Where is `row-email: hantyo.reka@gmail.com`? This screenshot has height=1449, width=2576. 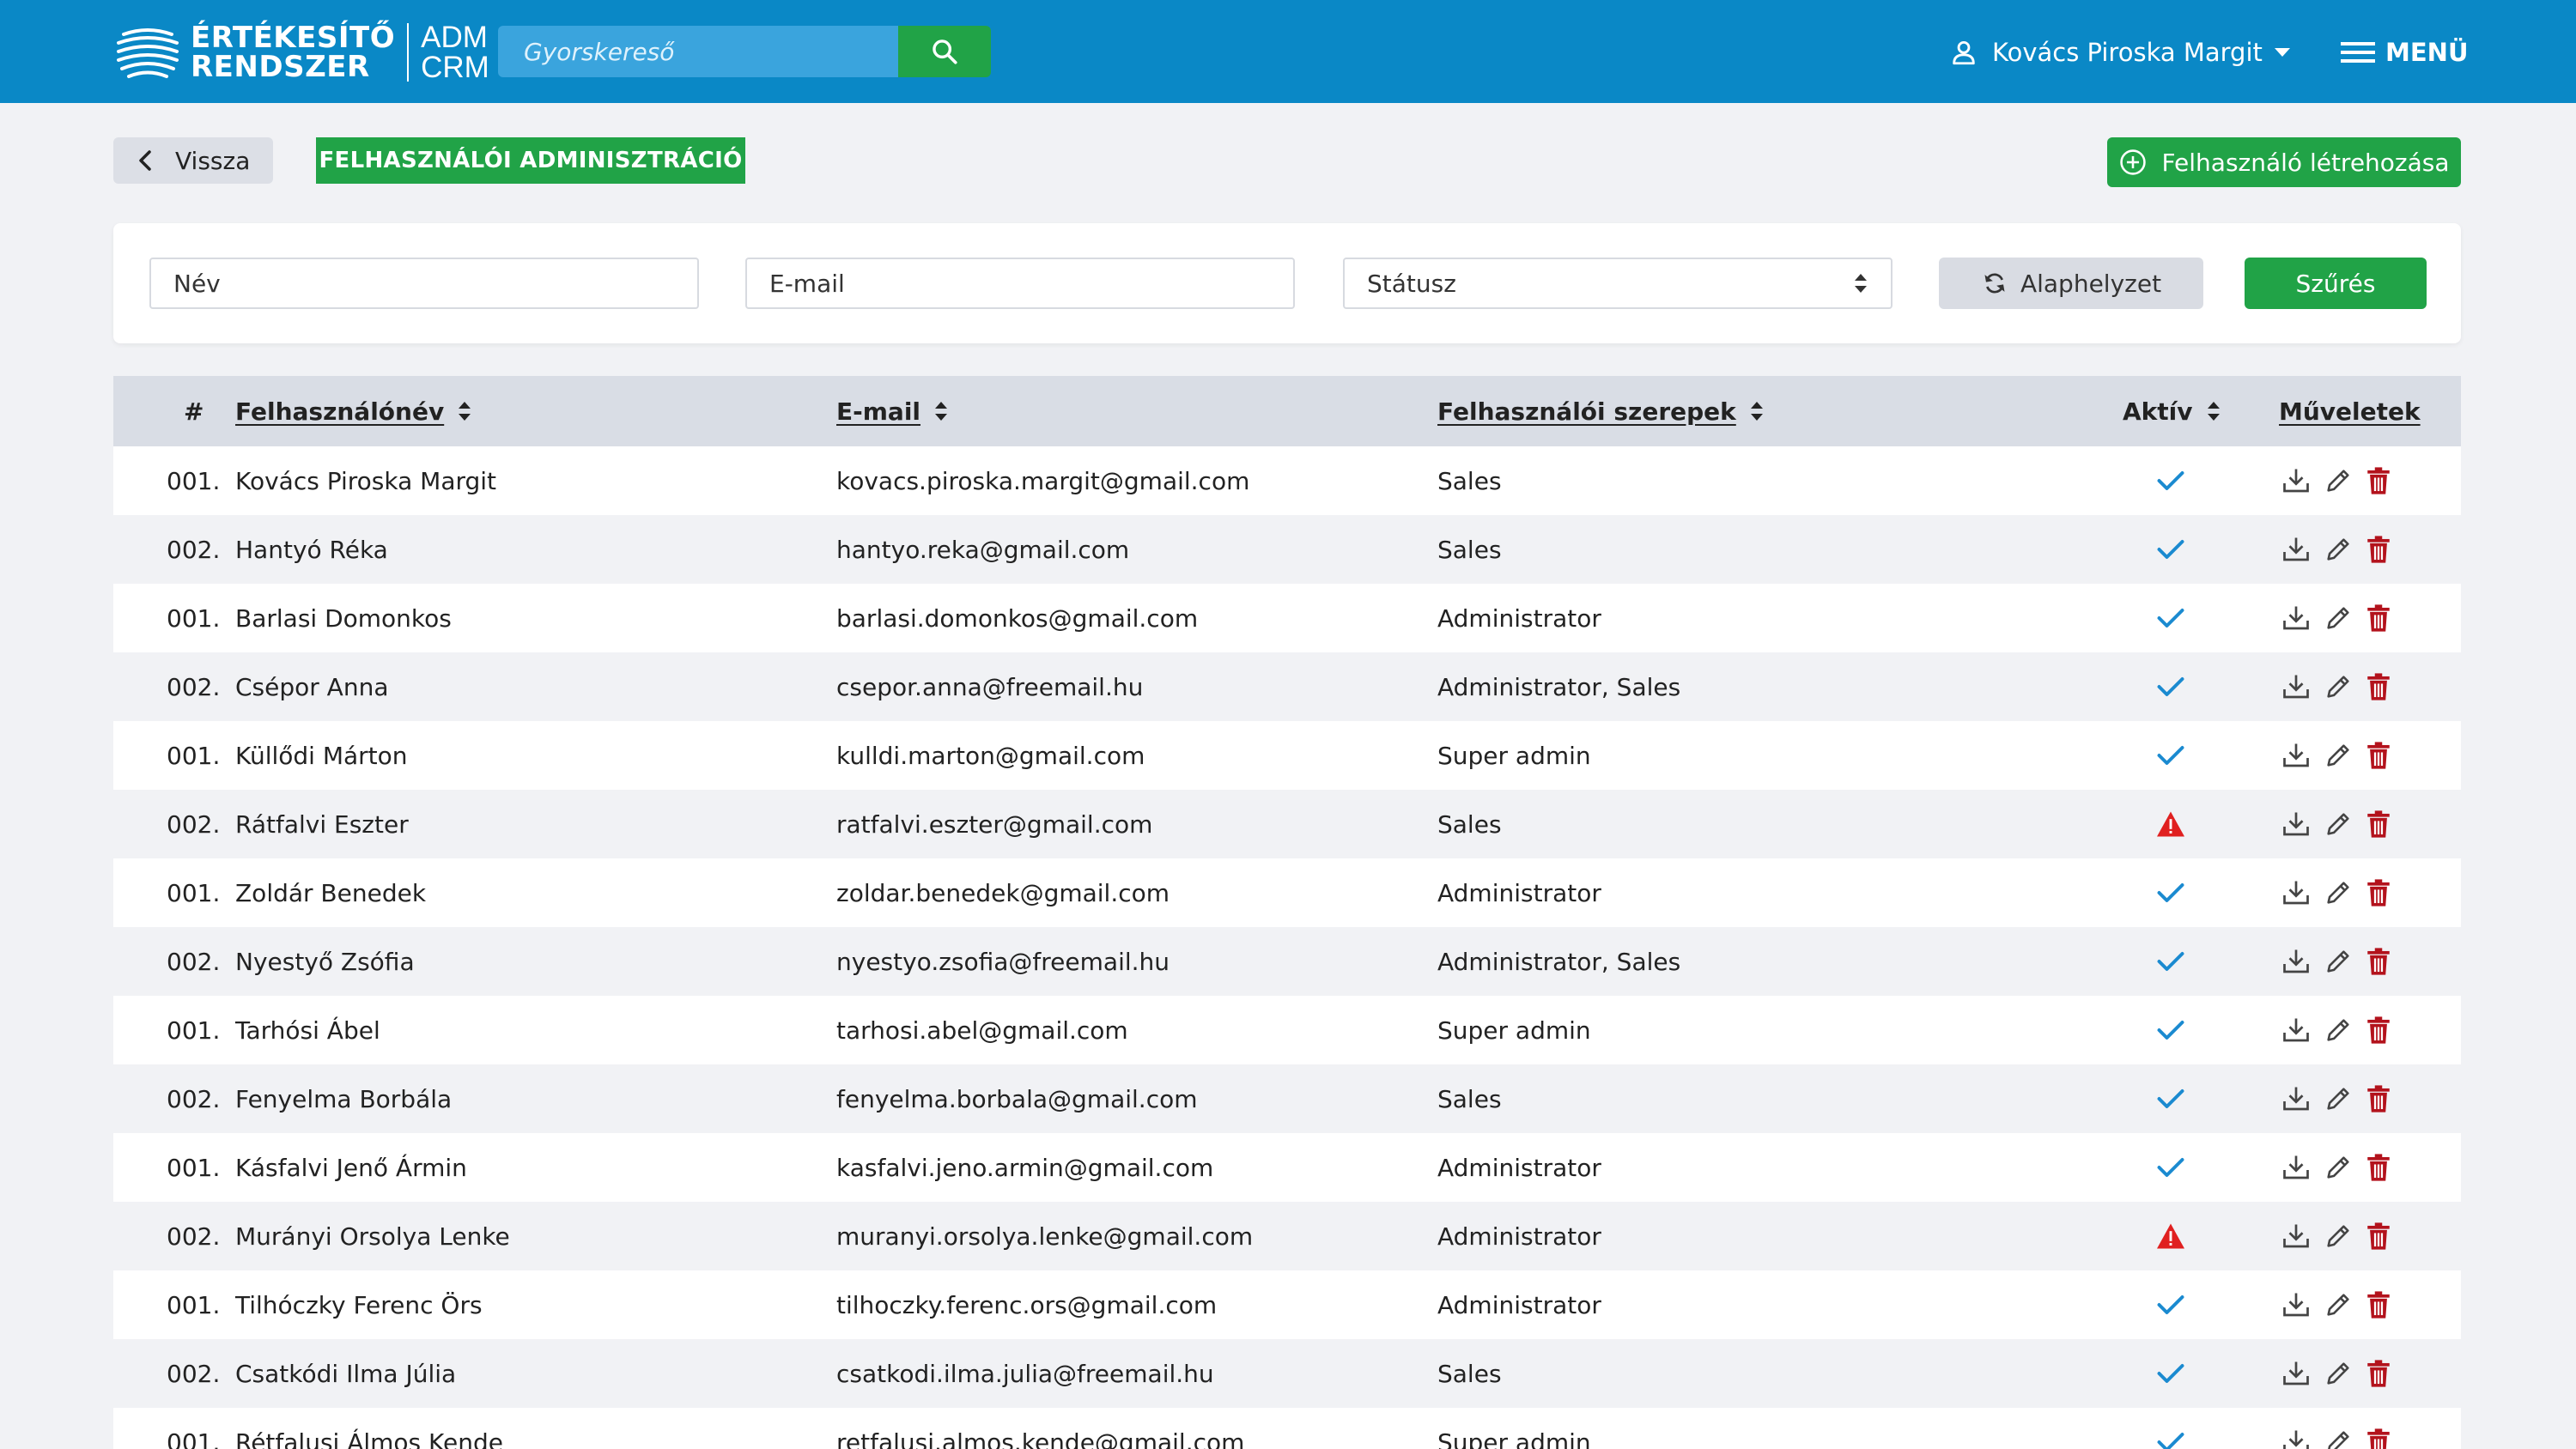
row-email: hantyo.reka@gmail.com is located at coordinates (983, 549).